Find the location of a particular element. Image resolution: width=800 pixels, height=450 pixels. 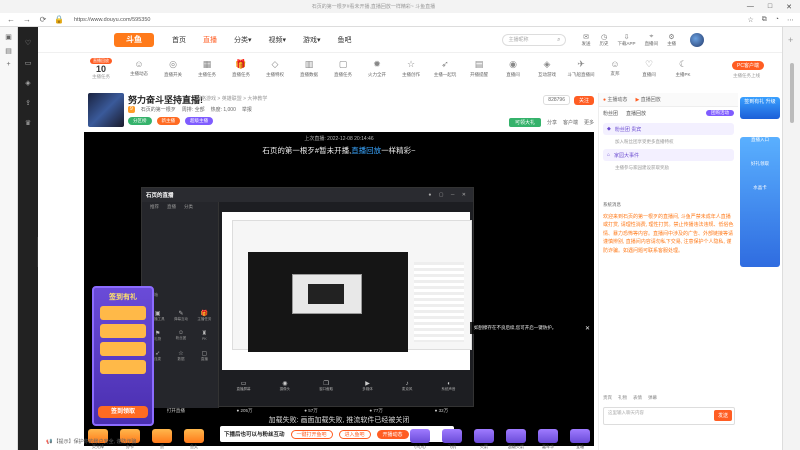

tab-fanclub: 粉丝团 is located at coordinates (610, 113).